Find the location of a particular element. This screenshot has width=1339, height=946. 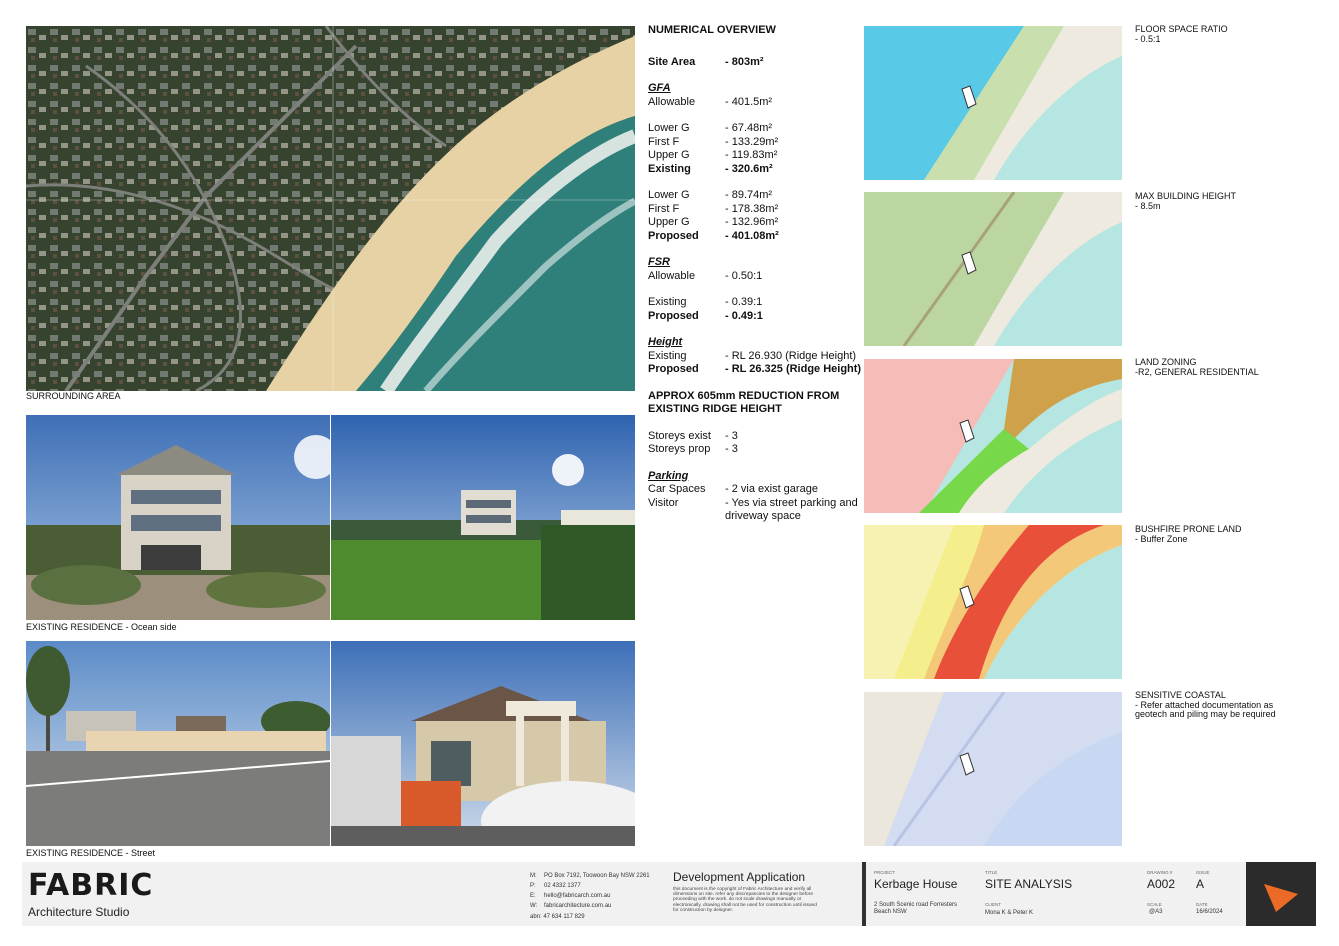

project-address: 2 South Scenic road Forresters Beach NSW is located at coordinates (916, 908).